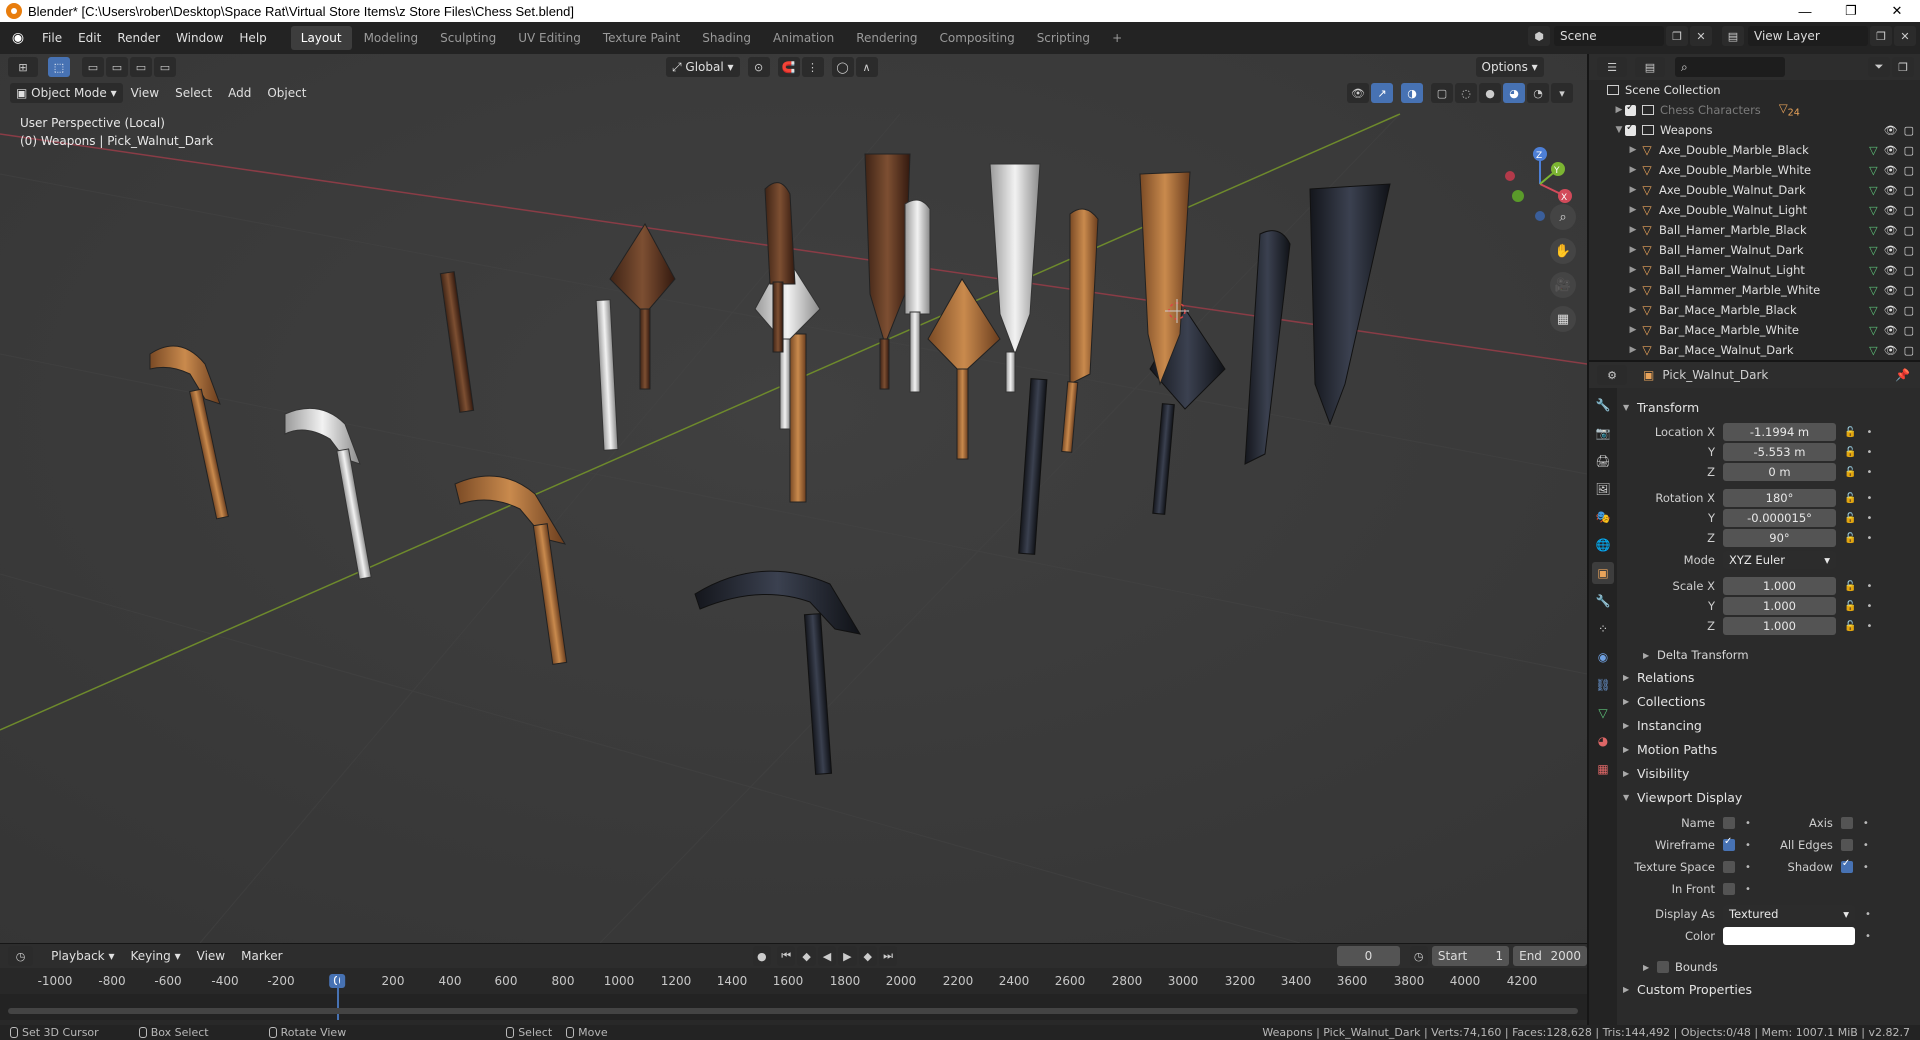  Describe the element at coordinates (1603, 573) in the screenshot. I see `object-tab-icon: ▣` at that location.